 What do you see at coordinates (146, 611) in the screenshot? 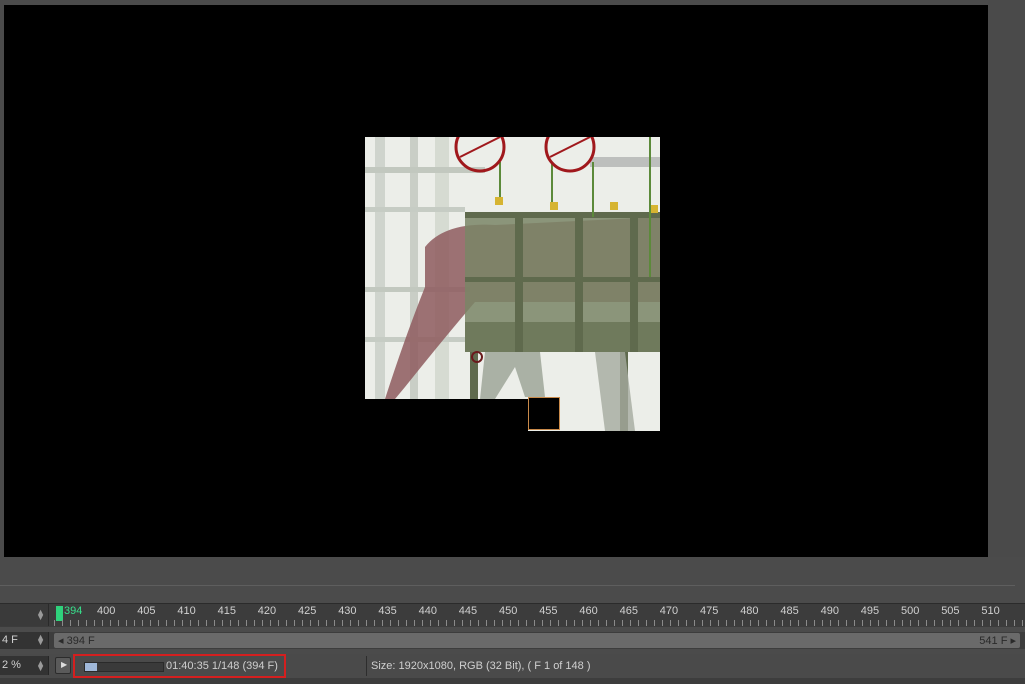
I see `ruler-tick-label: 405` at bounding box center [146, 611].